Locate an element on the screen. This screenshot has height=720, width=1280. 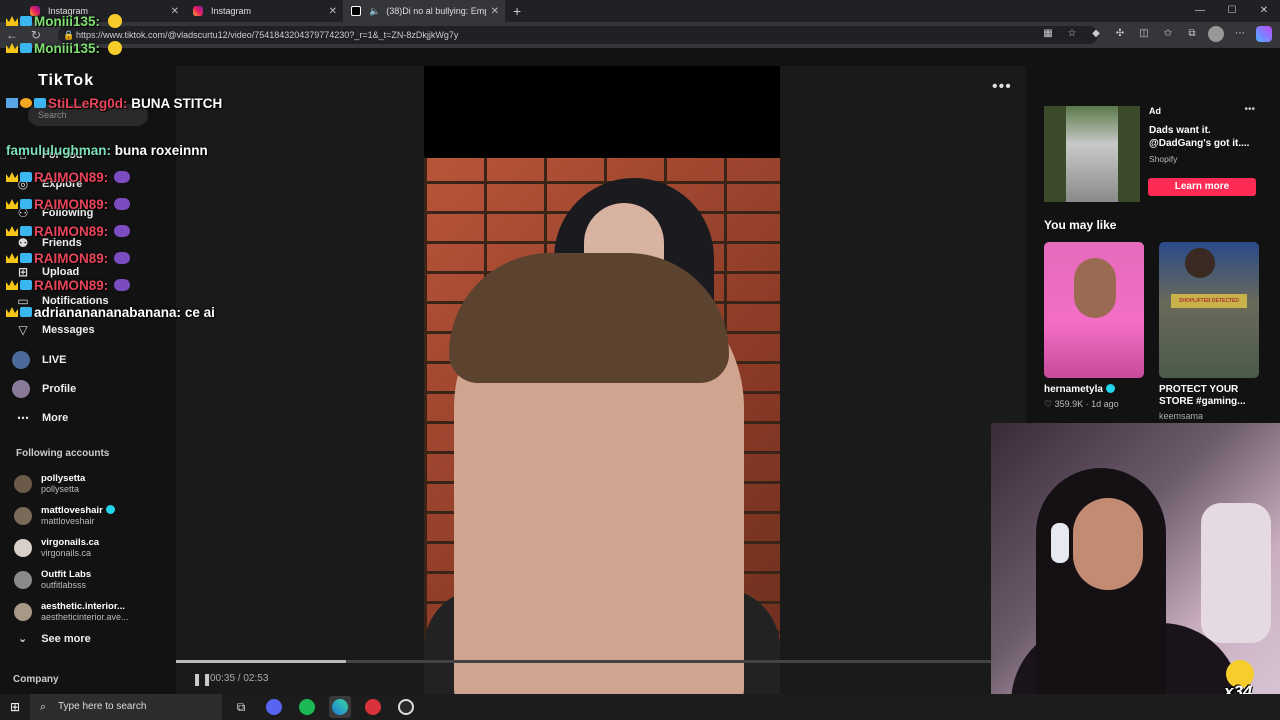
see-more-button: ⌄ See more is located at coordinates (54, 638).